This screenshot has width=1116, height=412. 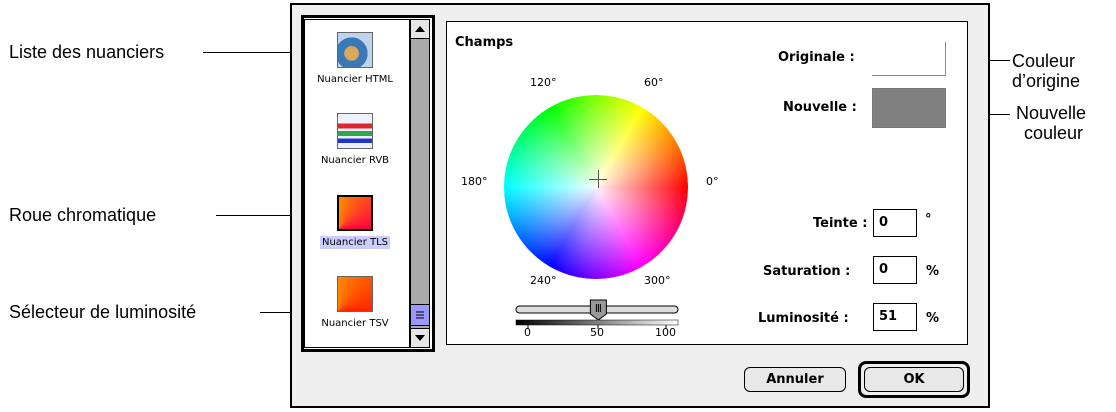 I want to click on picker-item-rgb: Nuancier RVB, so click(x=355, y=143).